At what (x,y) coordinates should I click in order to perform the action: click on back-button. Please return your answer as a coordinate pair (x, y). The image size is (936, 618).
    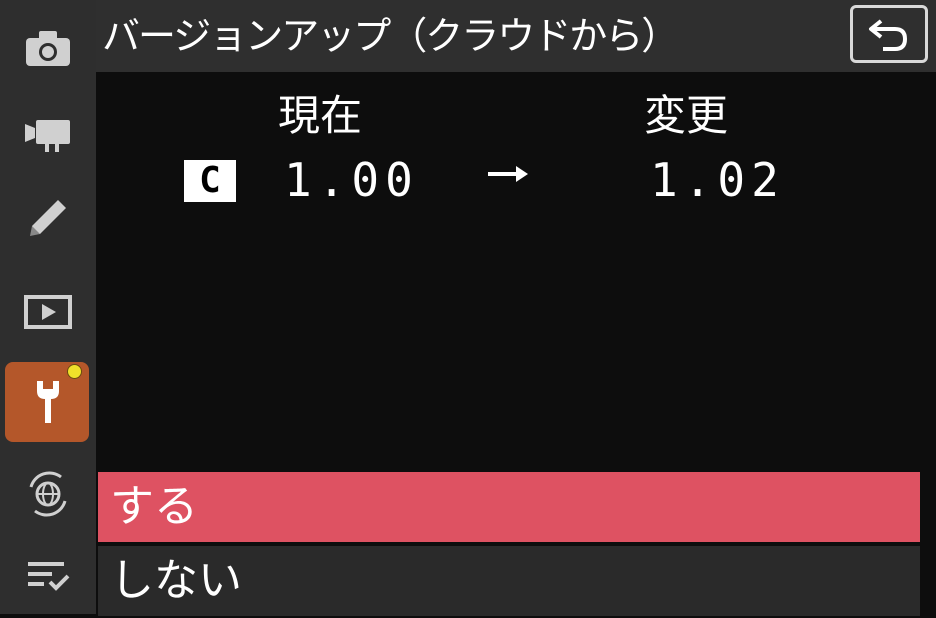
    Looking at the image, I should click on (889, 34).